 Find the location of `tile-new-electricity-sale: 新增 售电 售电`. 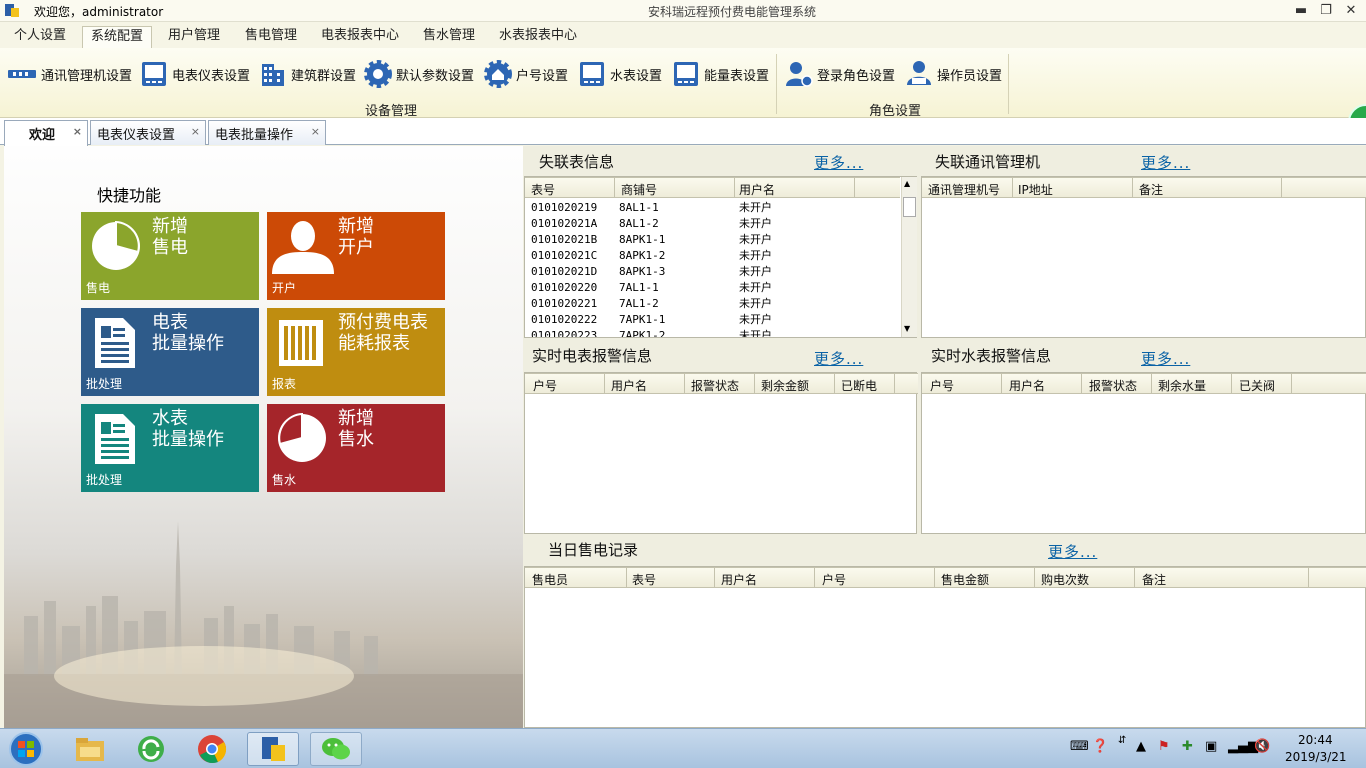

tile-new-electricity-sale: 新增 售电 售电 is located at coordinates (170, 256).